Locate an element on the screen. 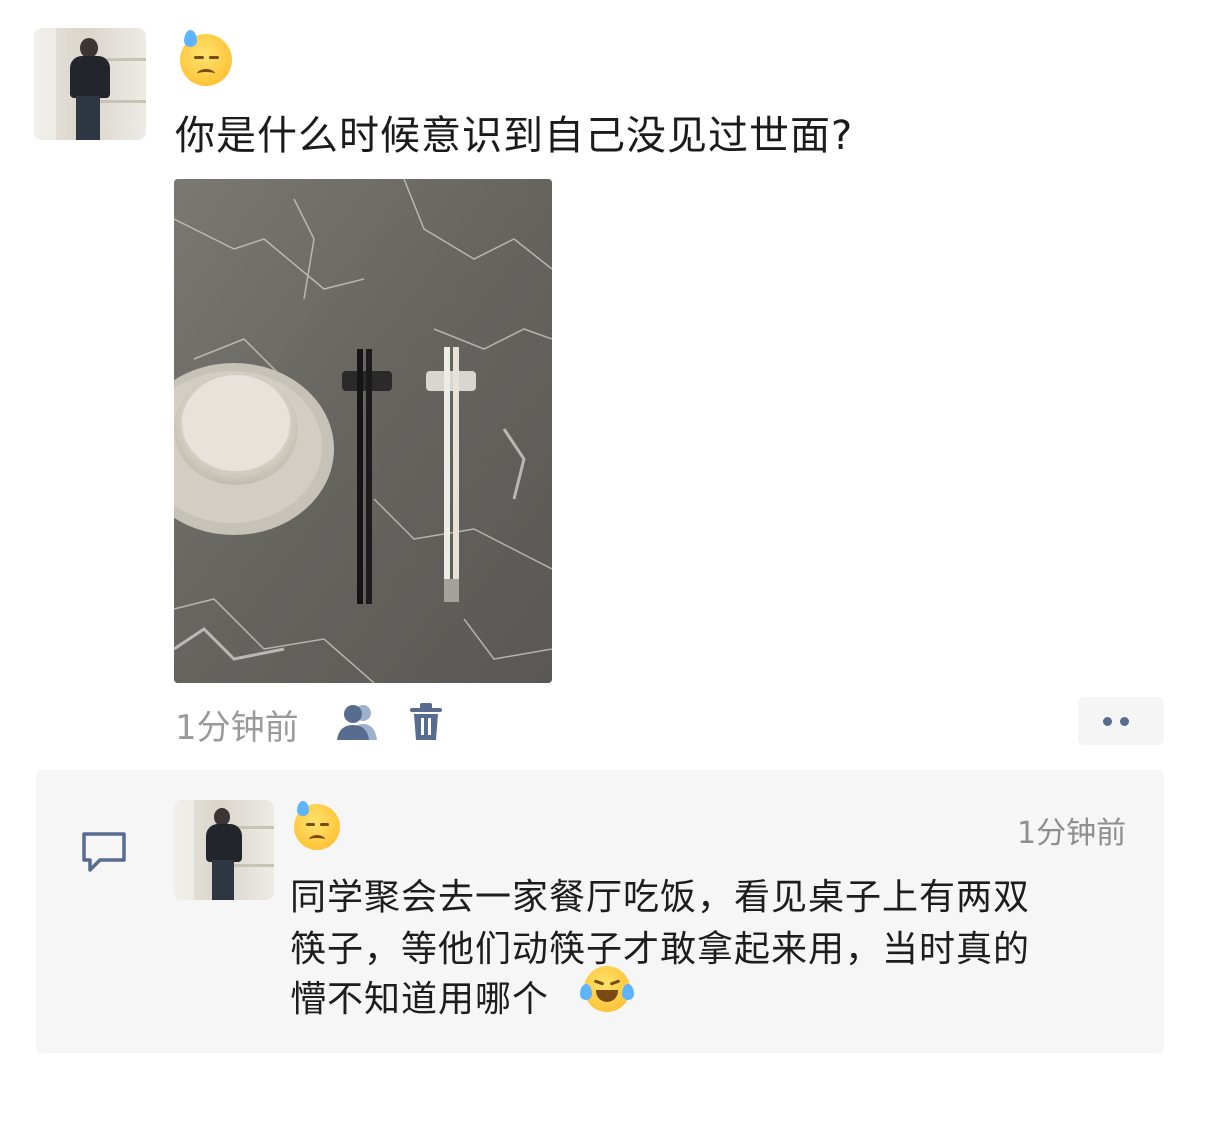 The height and width of the screenshot is (1124, 1206). people-icon is located at coordinates (358, 722).